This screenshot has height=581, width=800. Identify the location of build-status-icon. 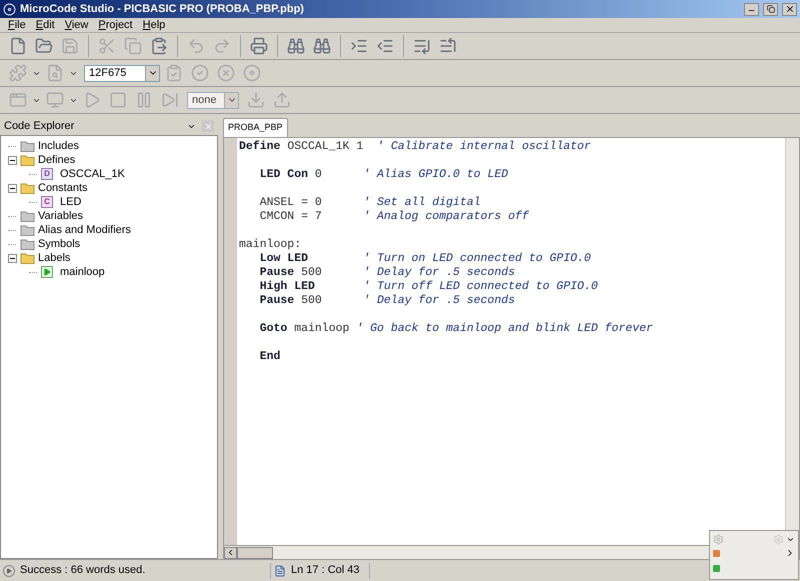
(716, 553).